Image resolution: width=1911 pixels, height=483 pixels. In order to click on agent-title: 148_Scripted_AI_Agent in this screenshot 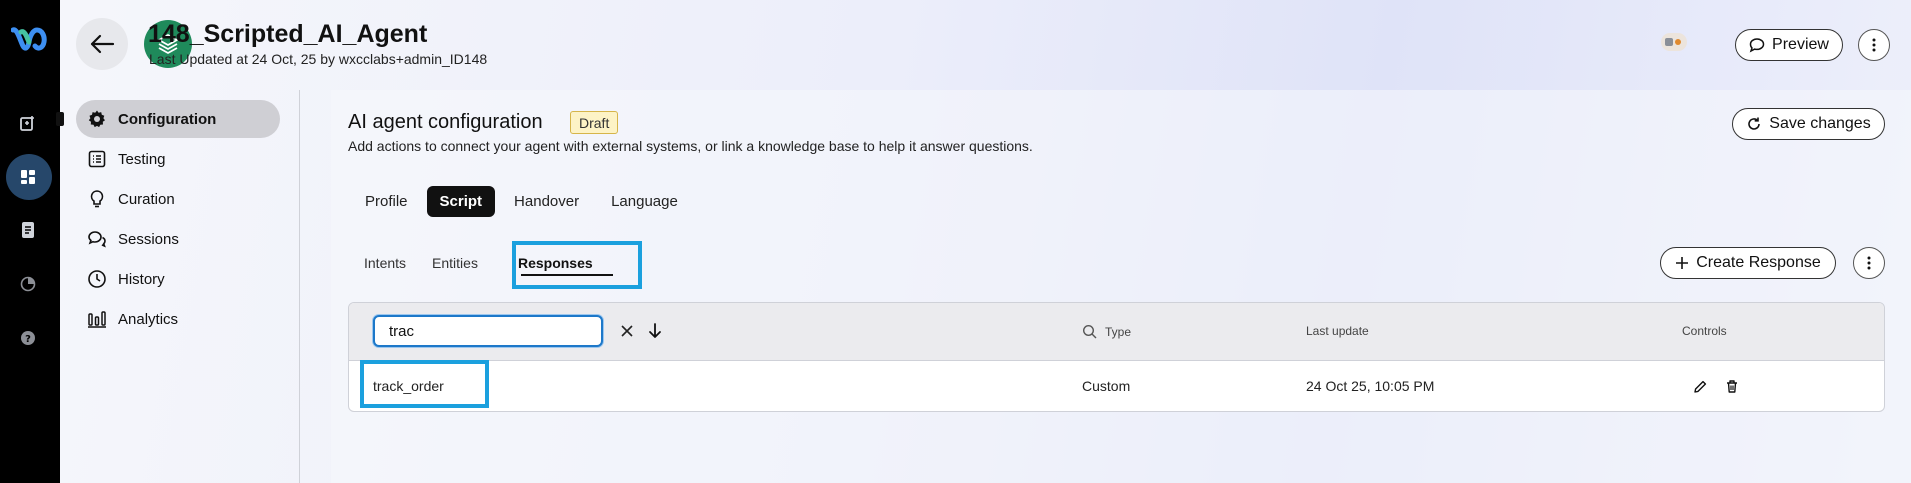, I will do `click(288, 34)`.